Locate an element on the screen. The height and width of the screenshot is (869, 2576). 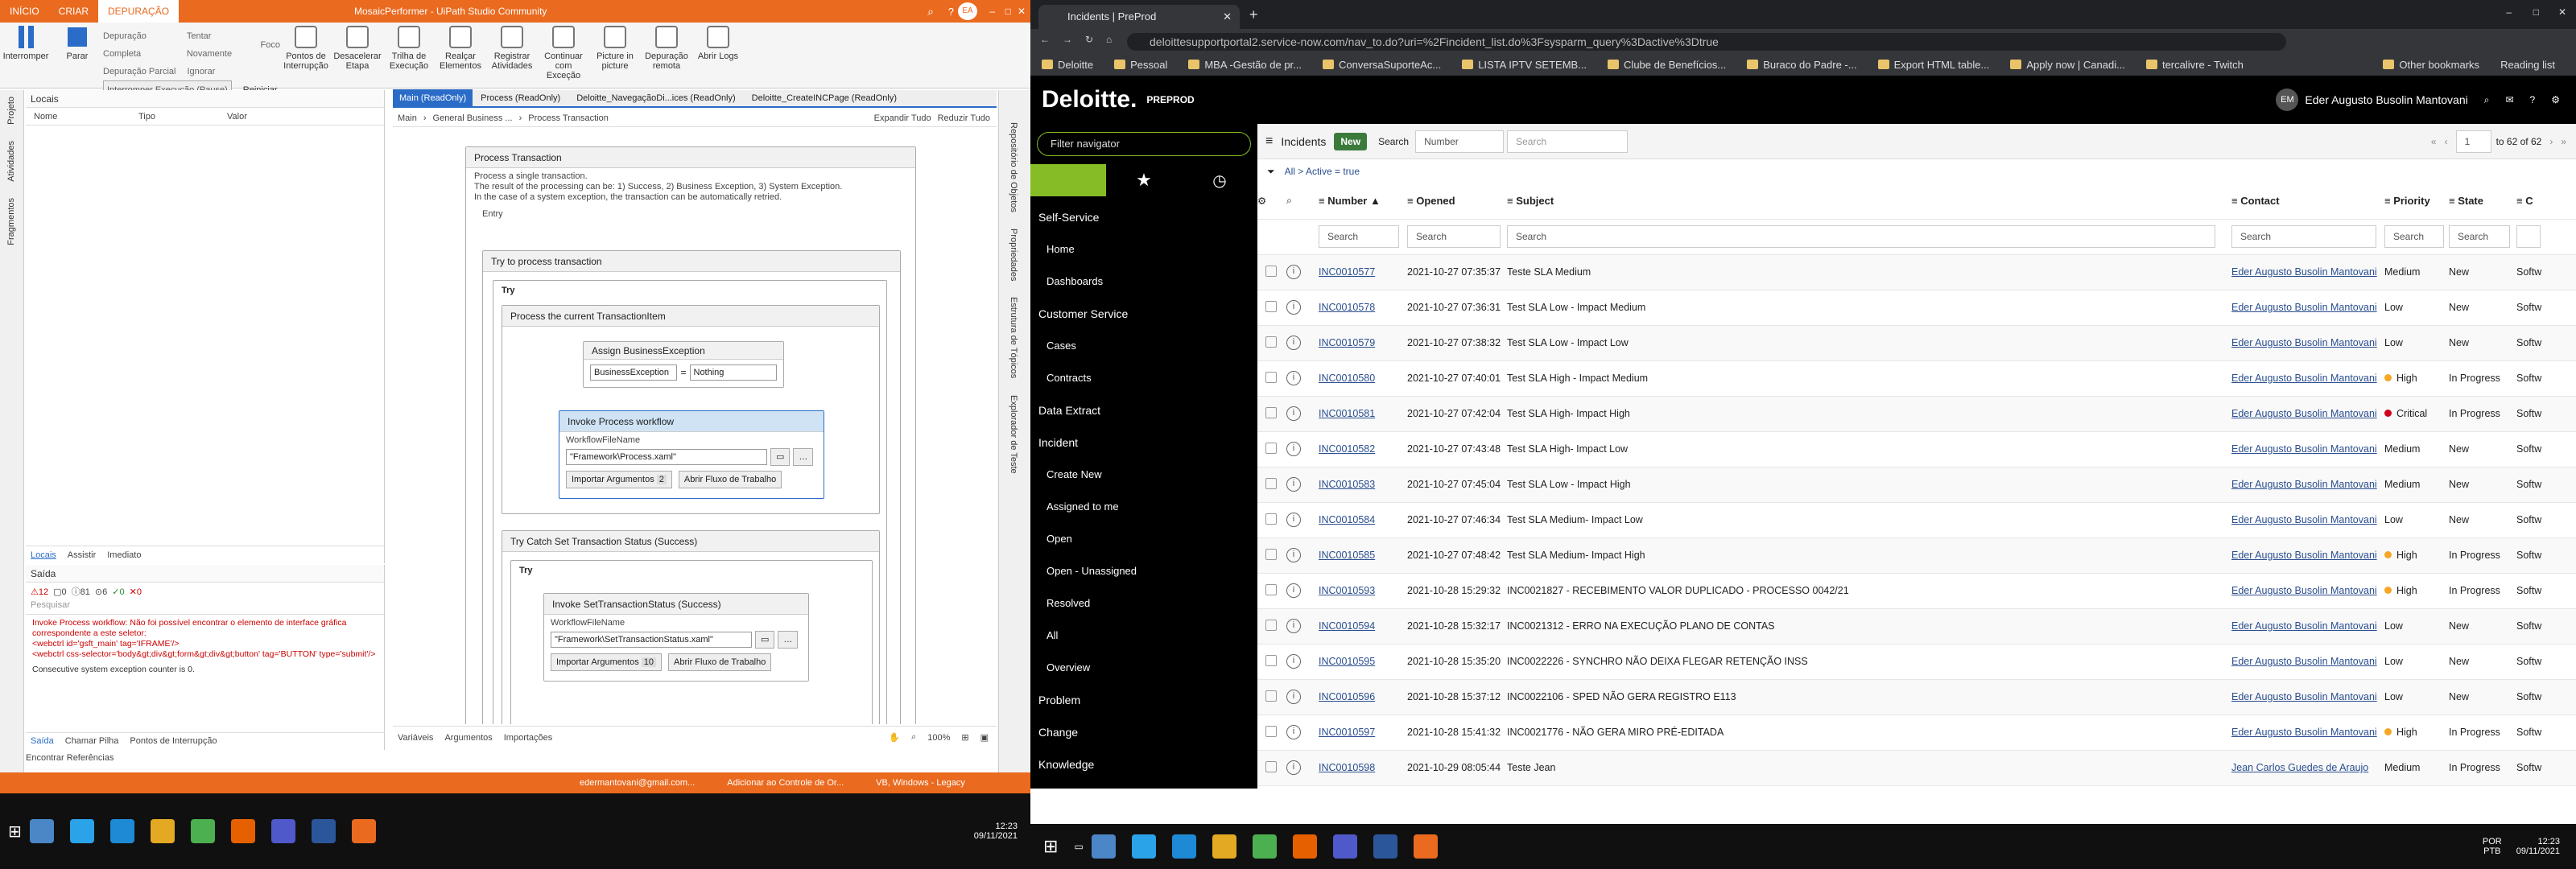
zoom-search-icon: ⌕ is located at coordinates (913, 737).